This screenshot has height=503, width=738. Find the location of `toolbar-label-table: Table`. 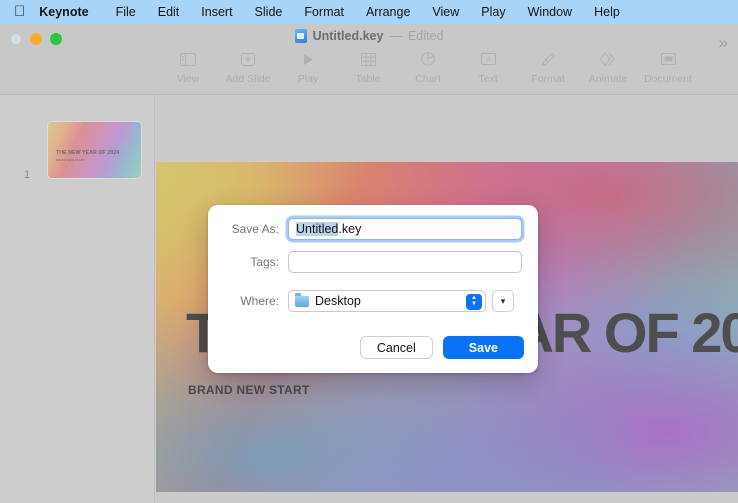

toolbar-label-table: Table is located at coordinates (368, 79).